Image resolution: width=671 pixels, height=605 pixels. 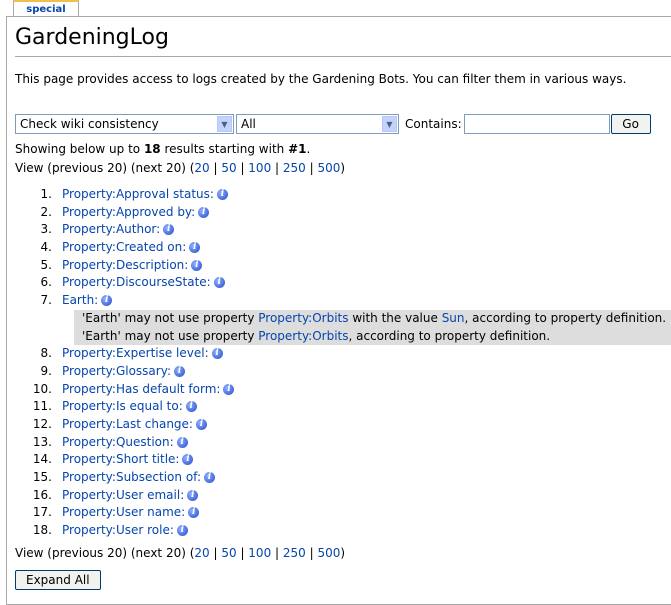 I want to click on item-link: Property:Is equal to:, so click(x=122, y=406).